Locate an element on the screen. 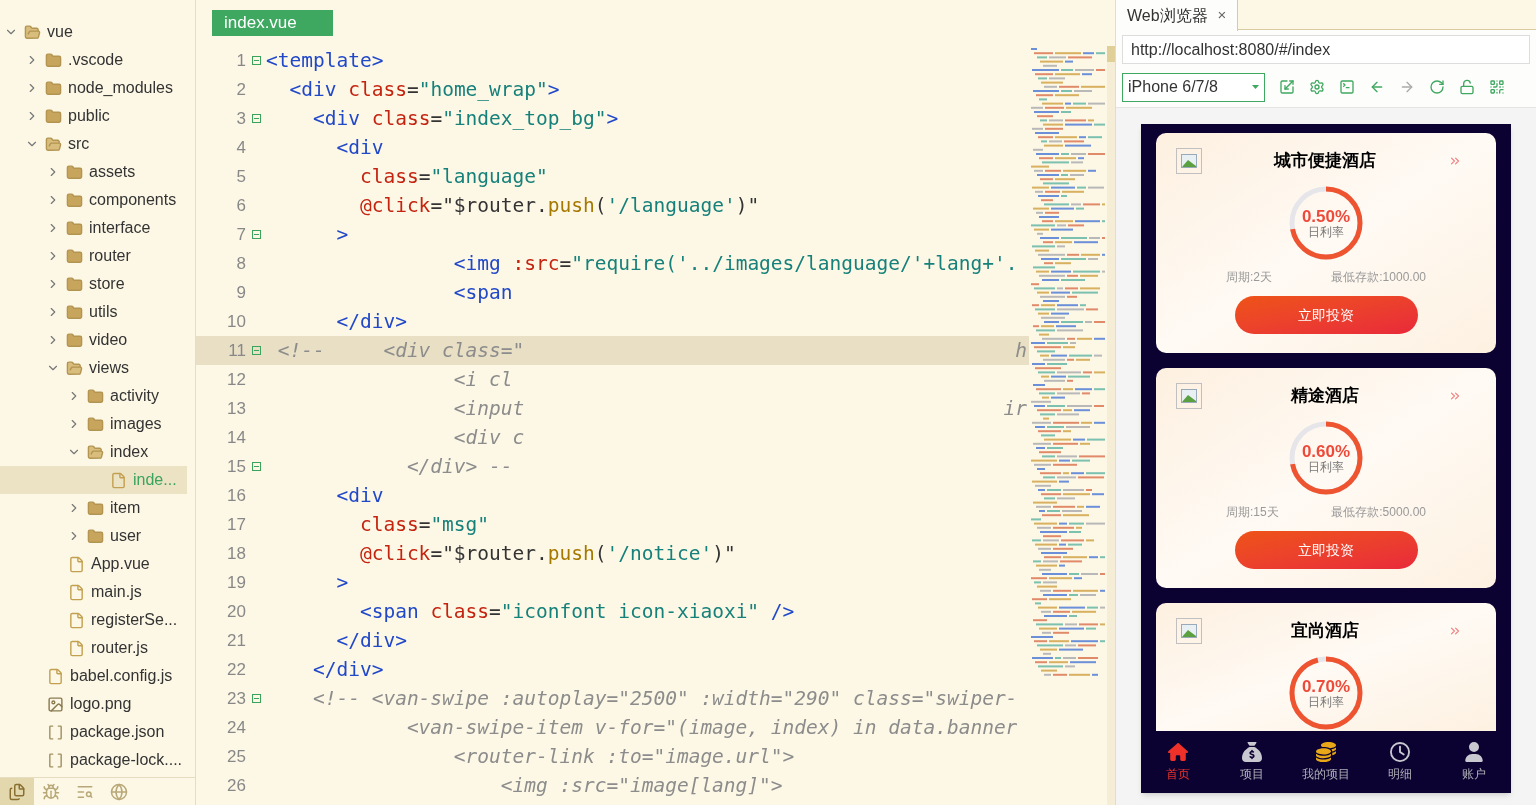 This screenshot has width=1536, height=805. files-tool-button is located at coordinates (17, 791).